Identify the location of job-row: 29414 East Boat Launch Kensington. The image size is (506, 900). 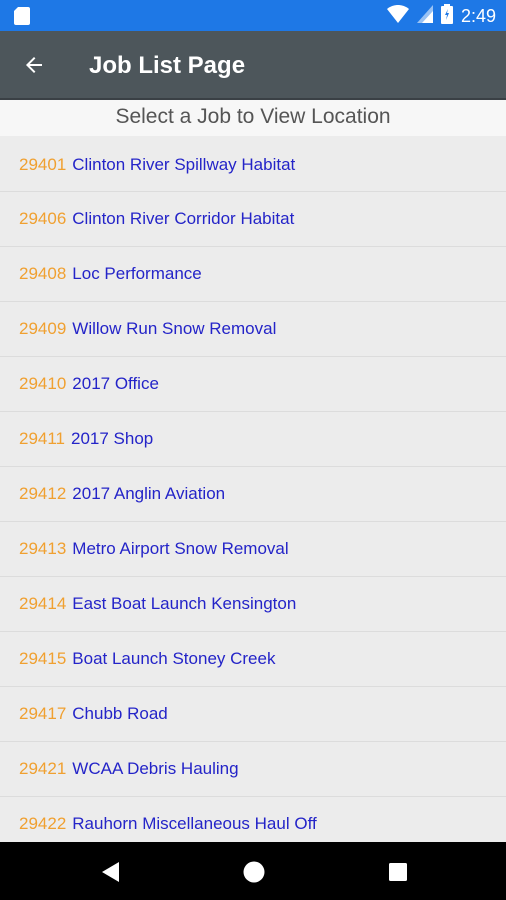
(253, 604).